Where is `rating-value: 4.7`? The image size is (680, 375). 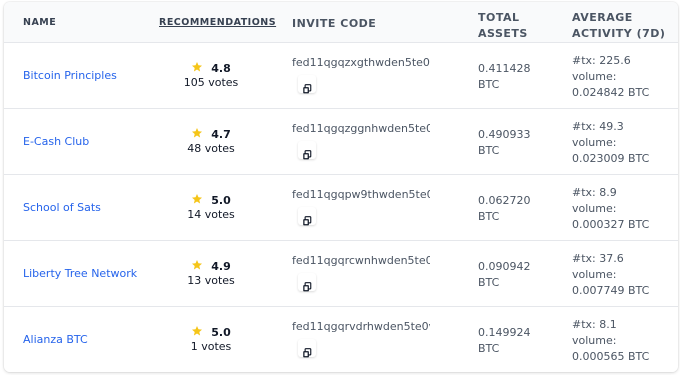 rating-value: 4.7 is located at coordinates (221, 134).